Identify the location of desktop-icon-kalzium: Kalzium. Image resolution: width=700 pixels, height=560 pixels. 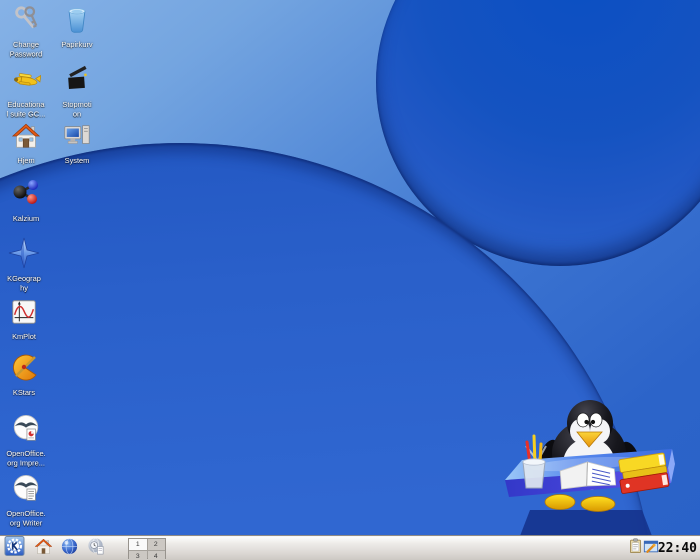
(26, 204).